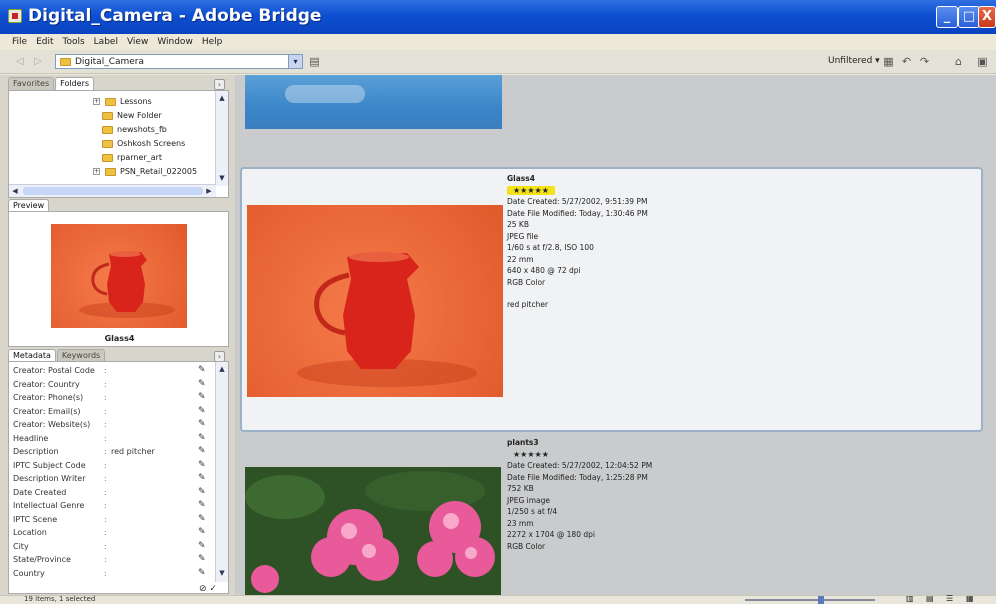 Image resolution: width=996 pixels, height=604 pixels. I want to click on maximize-button: □, so click(969, 17).